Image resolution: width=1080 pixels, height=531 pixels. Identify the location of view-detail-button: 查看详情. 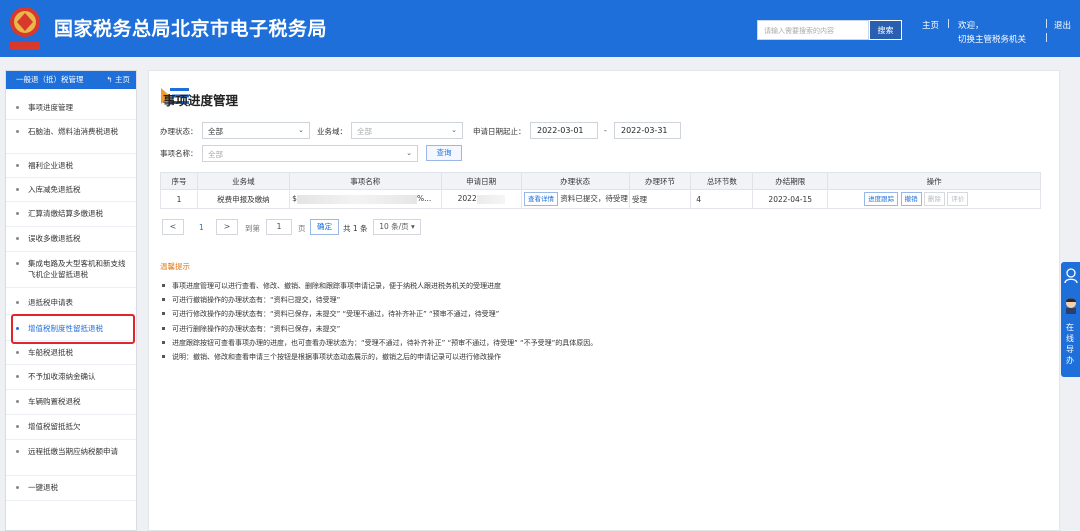
(541, 199).